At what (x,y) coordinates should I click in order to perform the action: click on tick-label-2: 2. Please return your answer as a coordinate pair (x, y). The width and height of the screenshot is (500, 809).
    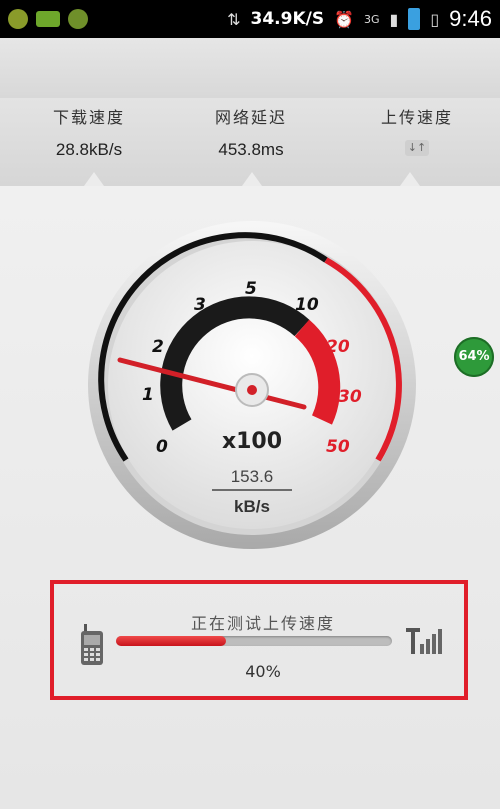
    Looking at the image, I should click on (158, 347).